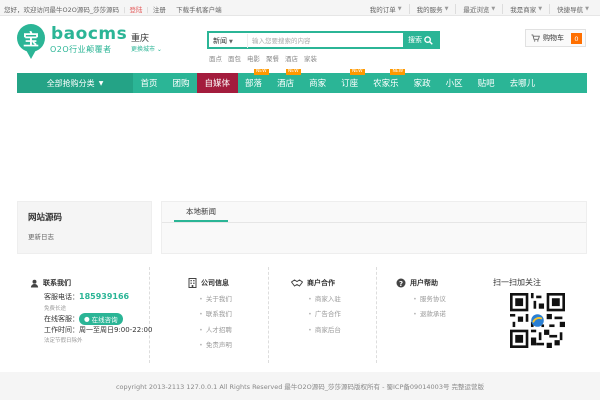 This screenshot has height=400, width=600. I want to click on disclaimer-link: • 免责声明, so click(215, 344).